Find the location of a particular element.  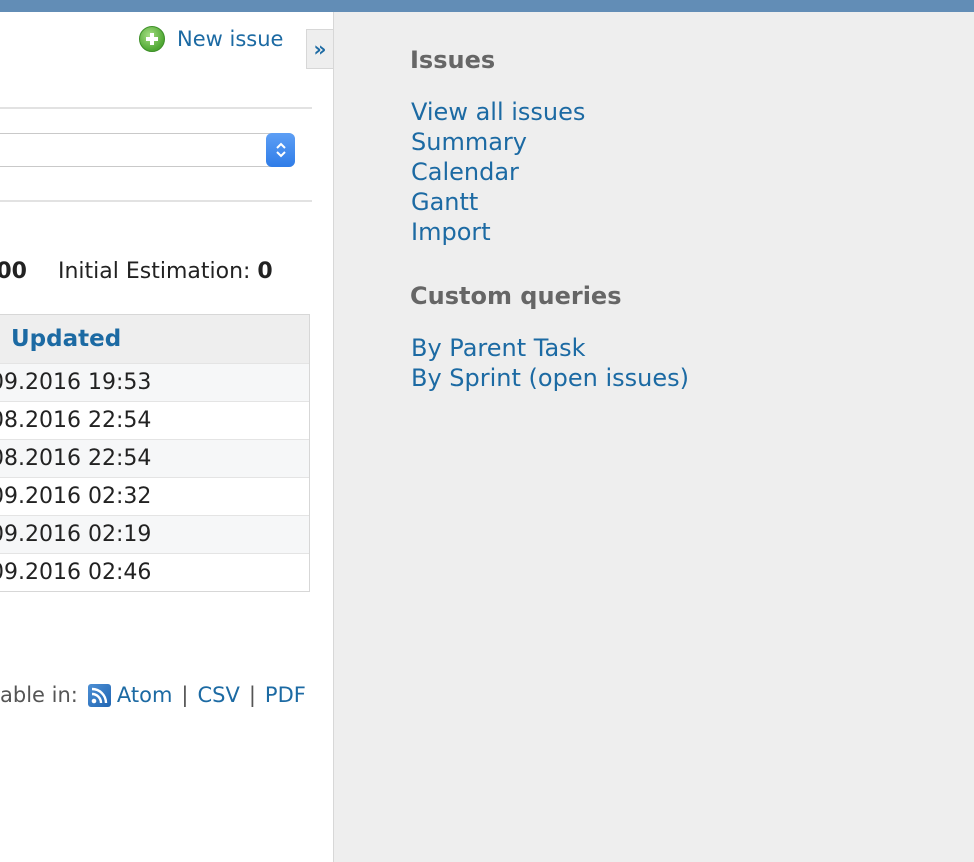

export-atom-link: Atom is located at coordinates (145, 695).